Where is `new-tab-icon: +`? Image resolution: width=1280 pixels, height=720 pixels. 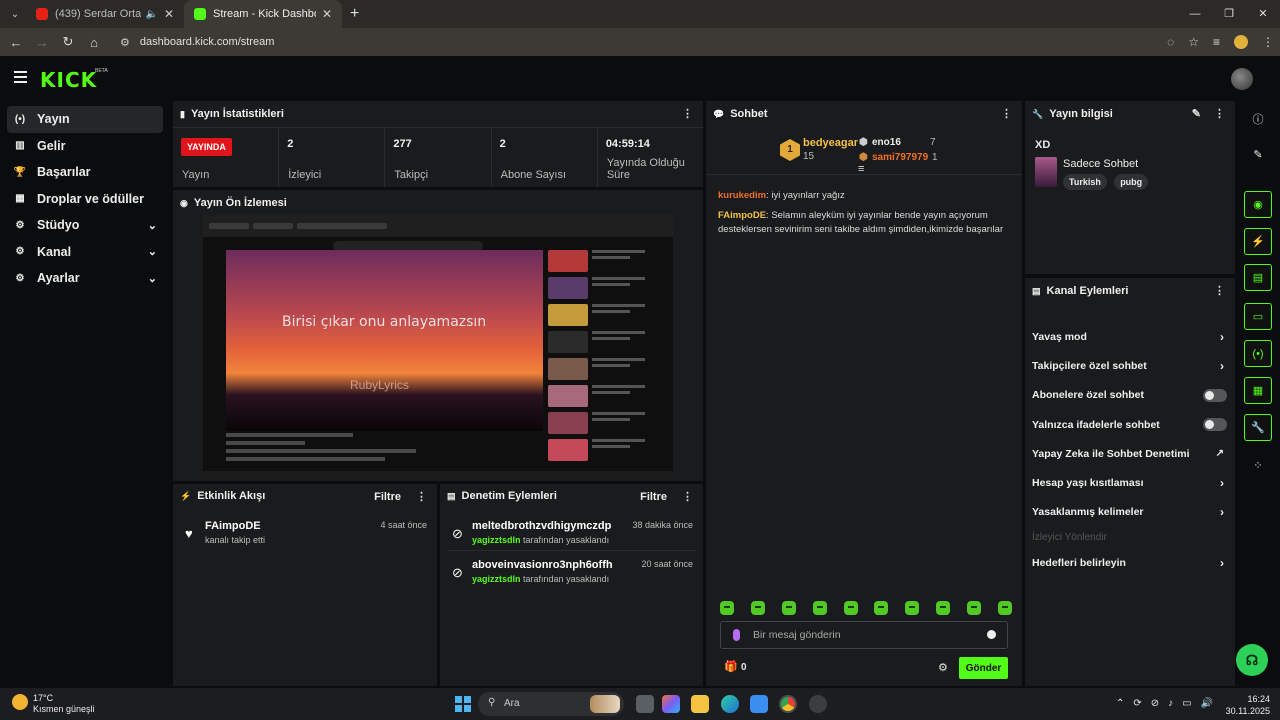
new-tab-icon: + is located at coordinates (354, 14).